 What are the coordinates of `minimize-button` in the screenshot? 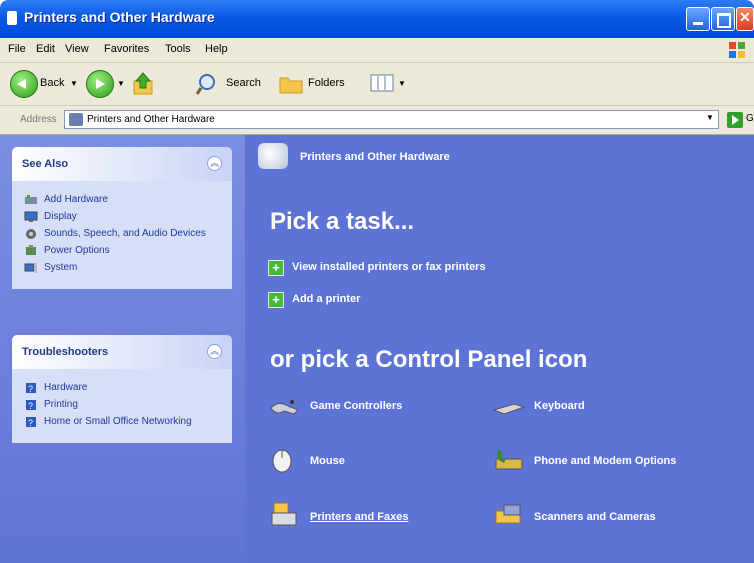 It's located at (698, 19).